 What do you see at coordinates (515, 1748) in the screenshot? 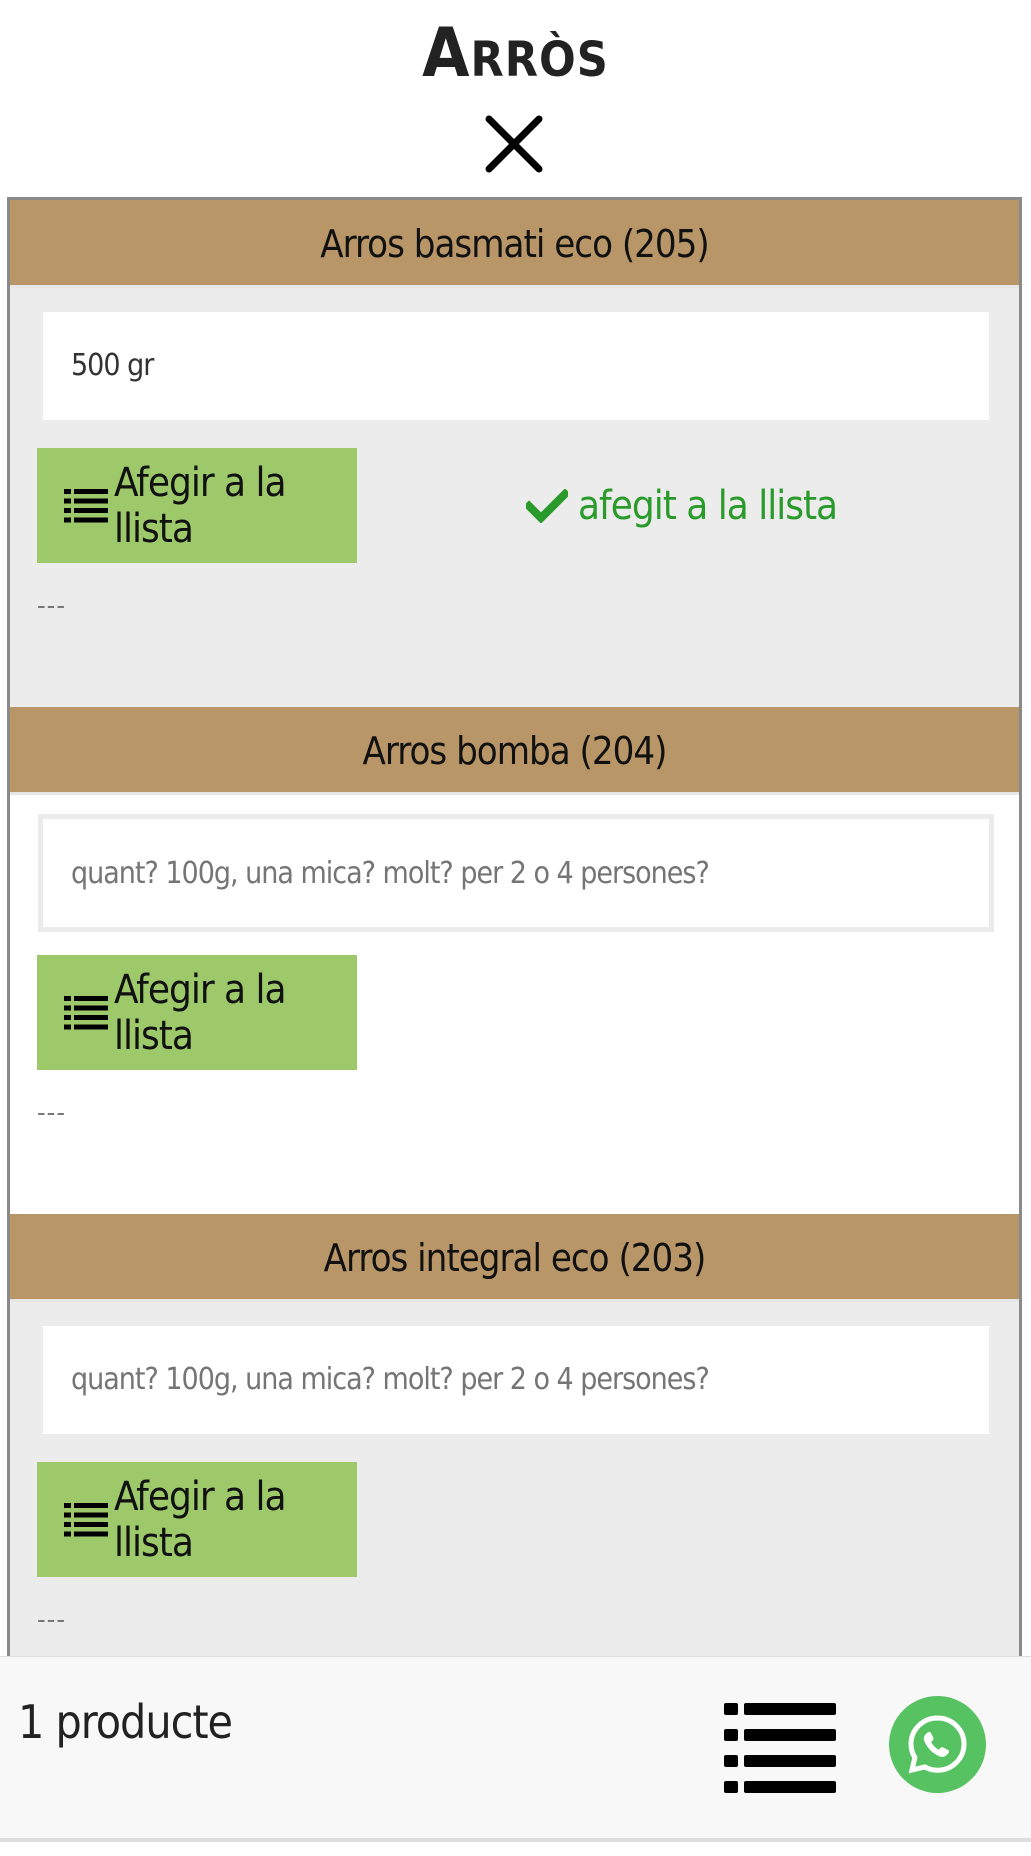
I see `footer-bar: 1 producte` at bounding box center [515, 1748].